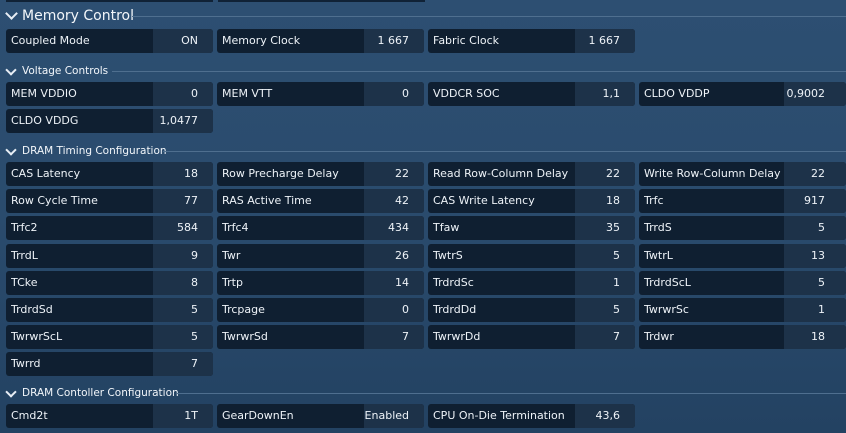 This screenshot has height=433, width=846. Describe the element at coordinates (394, 201) in the screenshot. I see `setting-value: 42` at that location.